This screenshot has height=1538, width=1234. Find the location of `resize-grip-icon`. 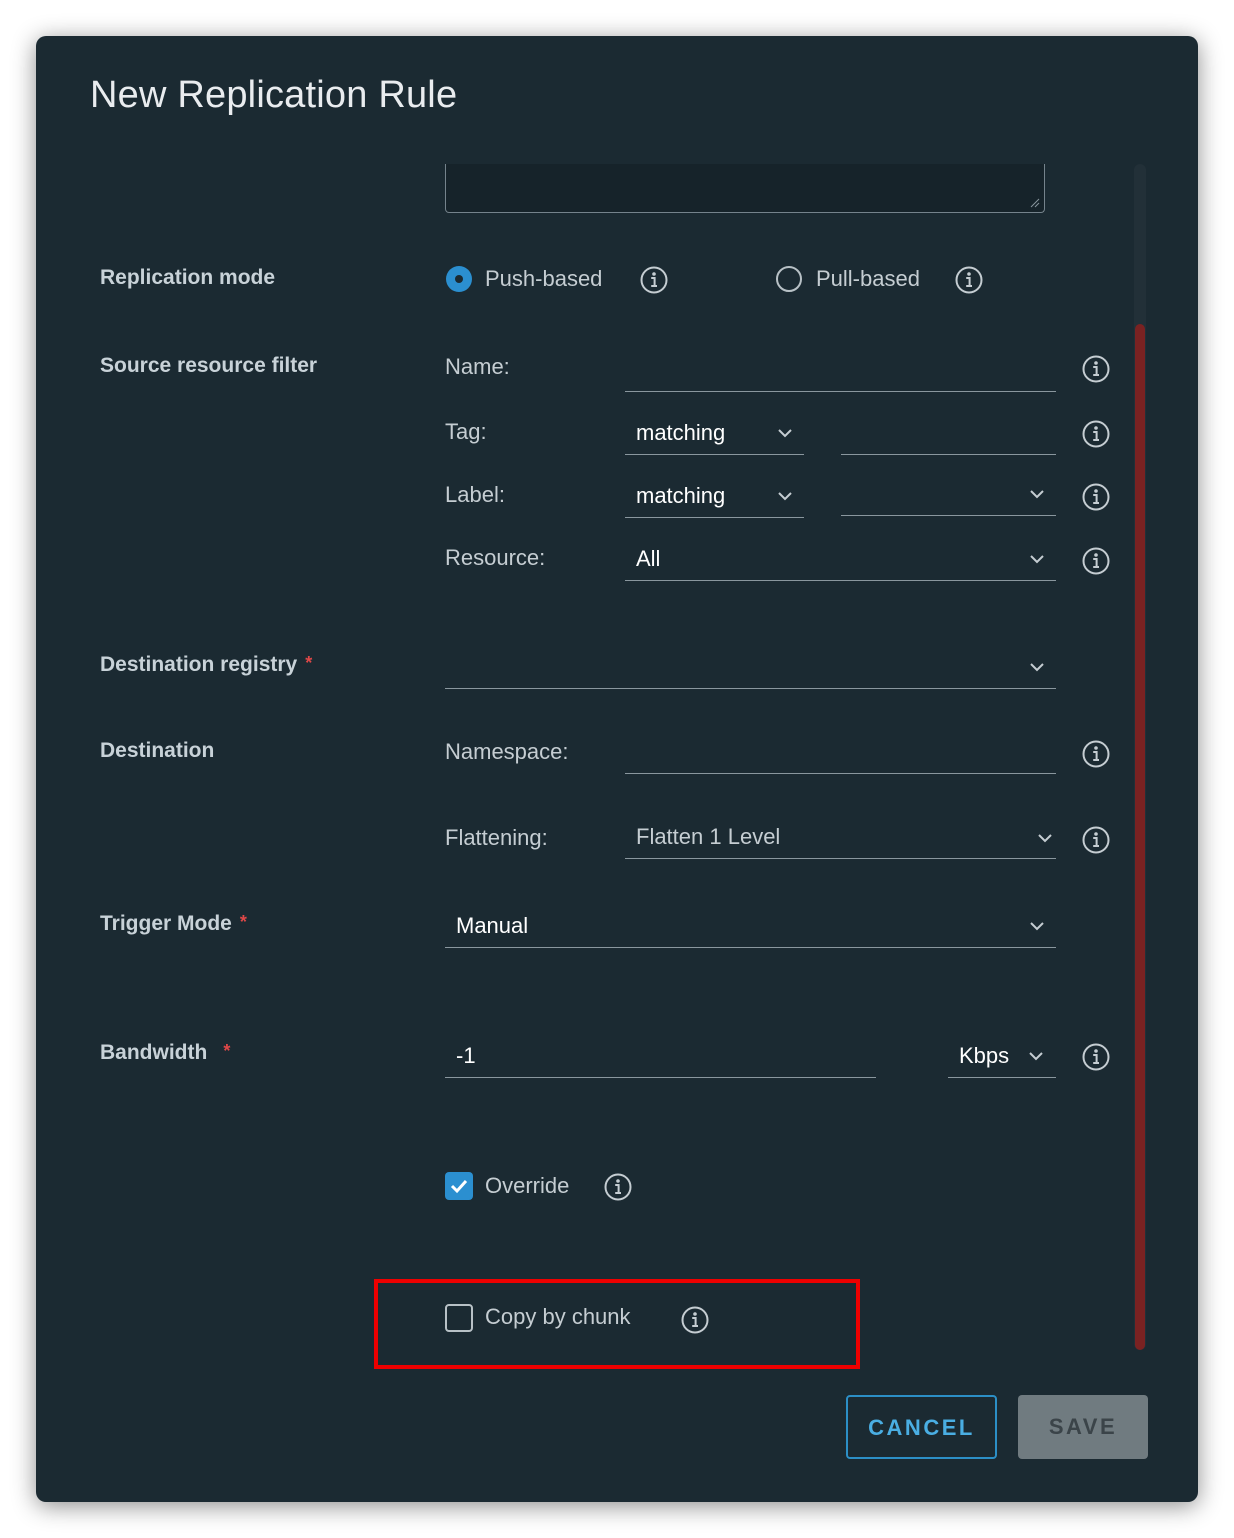

resize-grip-icon is located at coordinates (1035, 203).